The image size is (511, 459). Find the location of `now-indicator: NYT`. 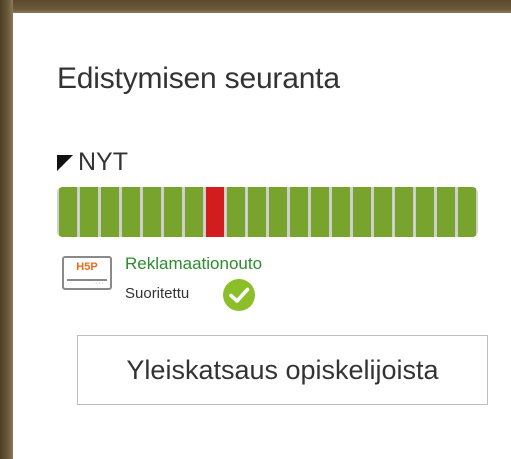

now-indicator: NYT is located at coordinates (92, 162).